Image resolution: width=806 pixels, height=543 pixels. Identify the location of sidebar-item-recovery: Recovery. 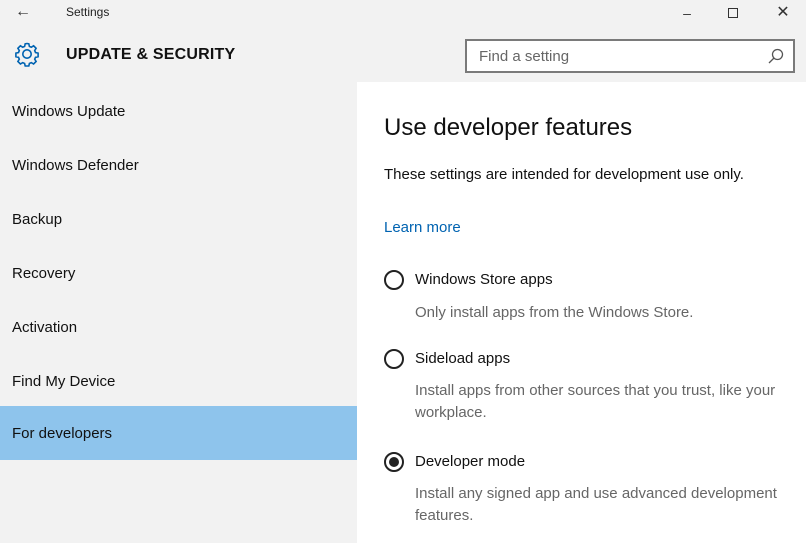
(178, 273).